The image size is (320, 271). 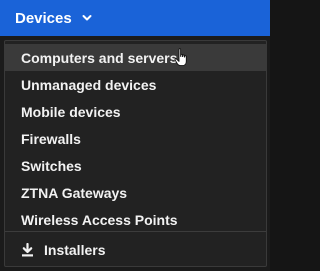 I want to click on menu-item-unmanaged-devices: Unmanaged devices, so click(x=135, y=84).